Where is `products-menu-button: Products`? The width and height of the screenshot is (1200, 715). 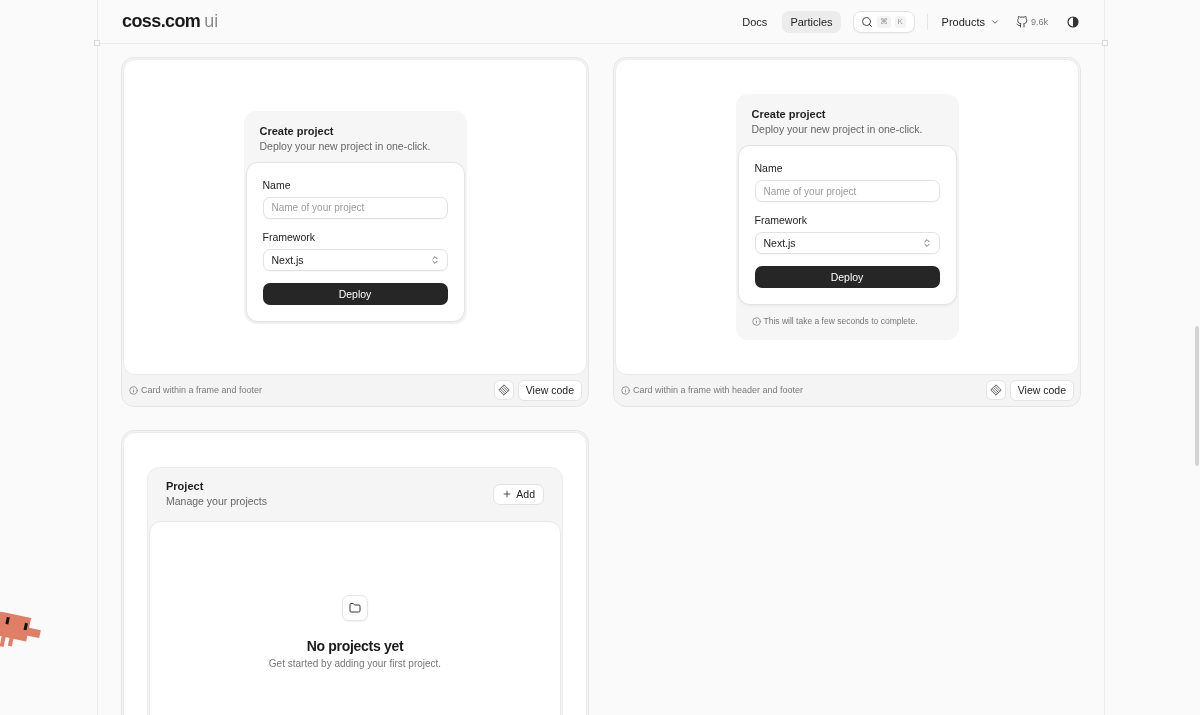 products-menu-button: Products is located at coordinates (970, 21).